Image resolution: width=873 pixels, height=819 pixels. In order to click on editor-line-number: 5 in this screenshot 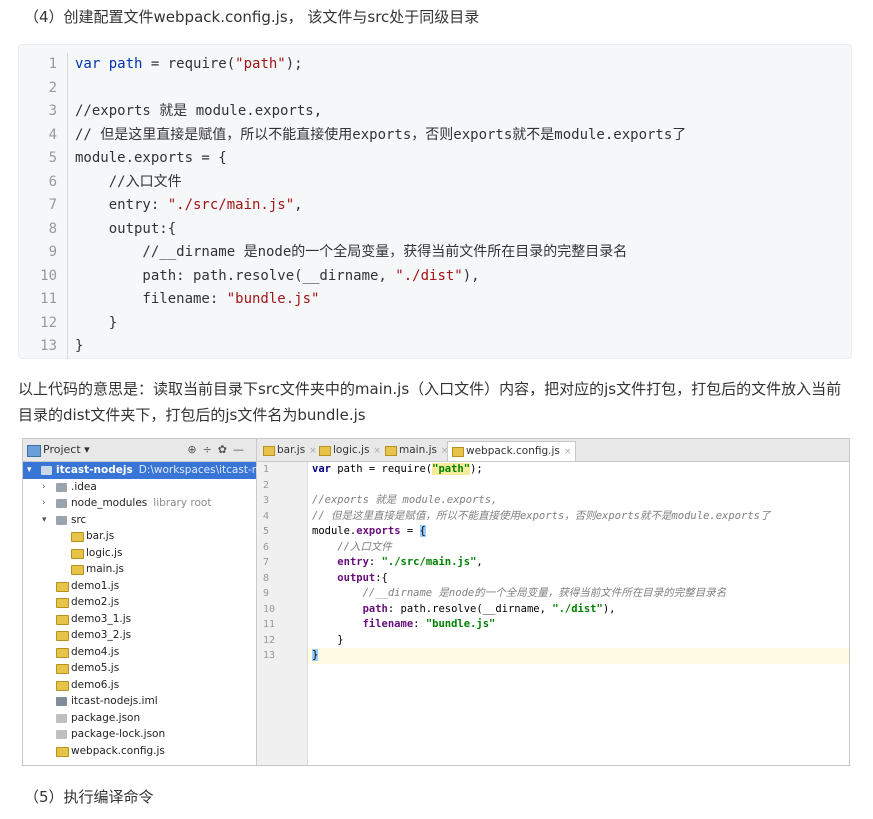, I will do `click(266, 531)`.